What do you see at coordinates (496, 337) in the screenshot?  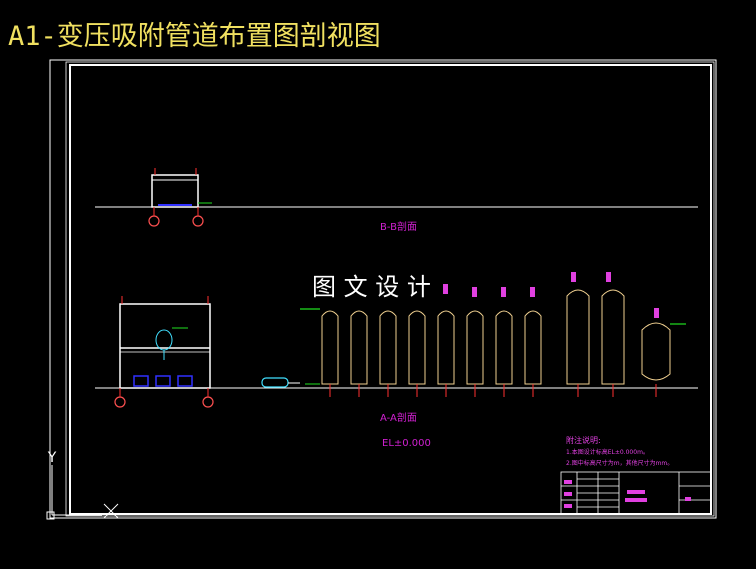 I see `adsorber-towers` at bounding box center [496, 337].